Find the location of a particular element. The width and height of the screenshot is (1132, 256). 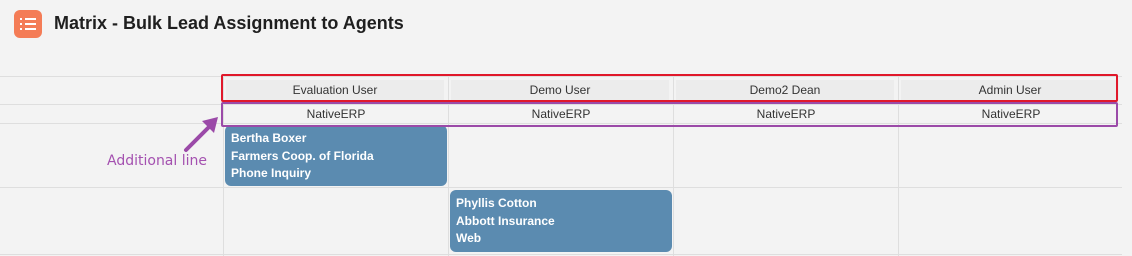

header-row-highlight is located at coordinates (669, 88).